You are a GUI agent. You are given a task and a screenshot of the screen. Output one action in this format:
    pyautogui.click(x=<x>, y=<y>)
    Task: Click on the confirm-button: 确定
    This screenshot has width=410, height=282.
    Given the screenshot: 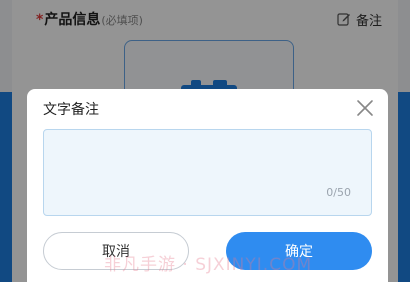 What is the action you would take?
    pyautogui.click(x=299, y=251)
    